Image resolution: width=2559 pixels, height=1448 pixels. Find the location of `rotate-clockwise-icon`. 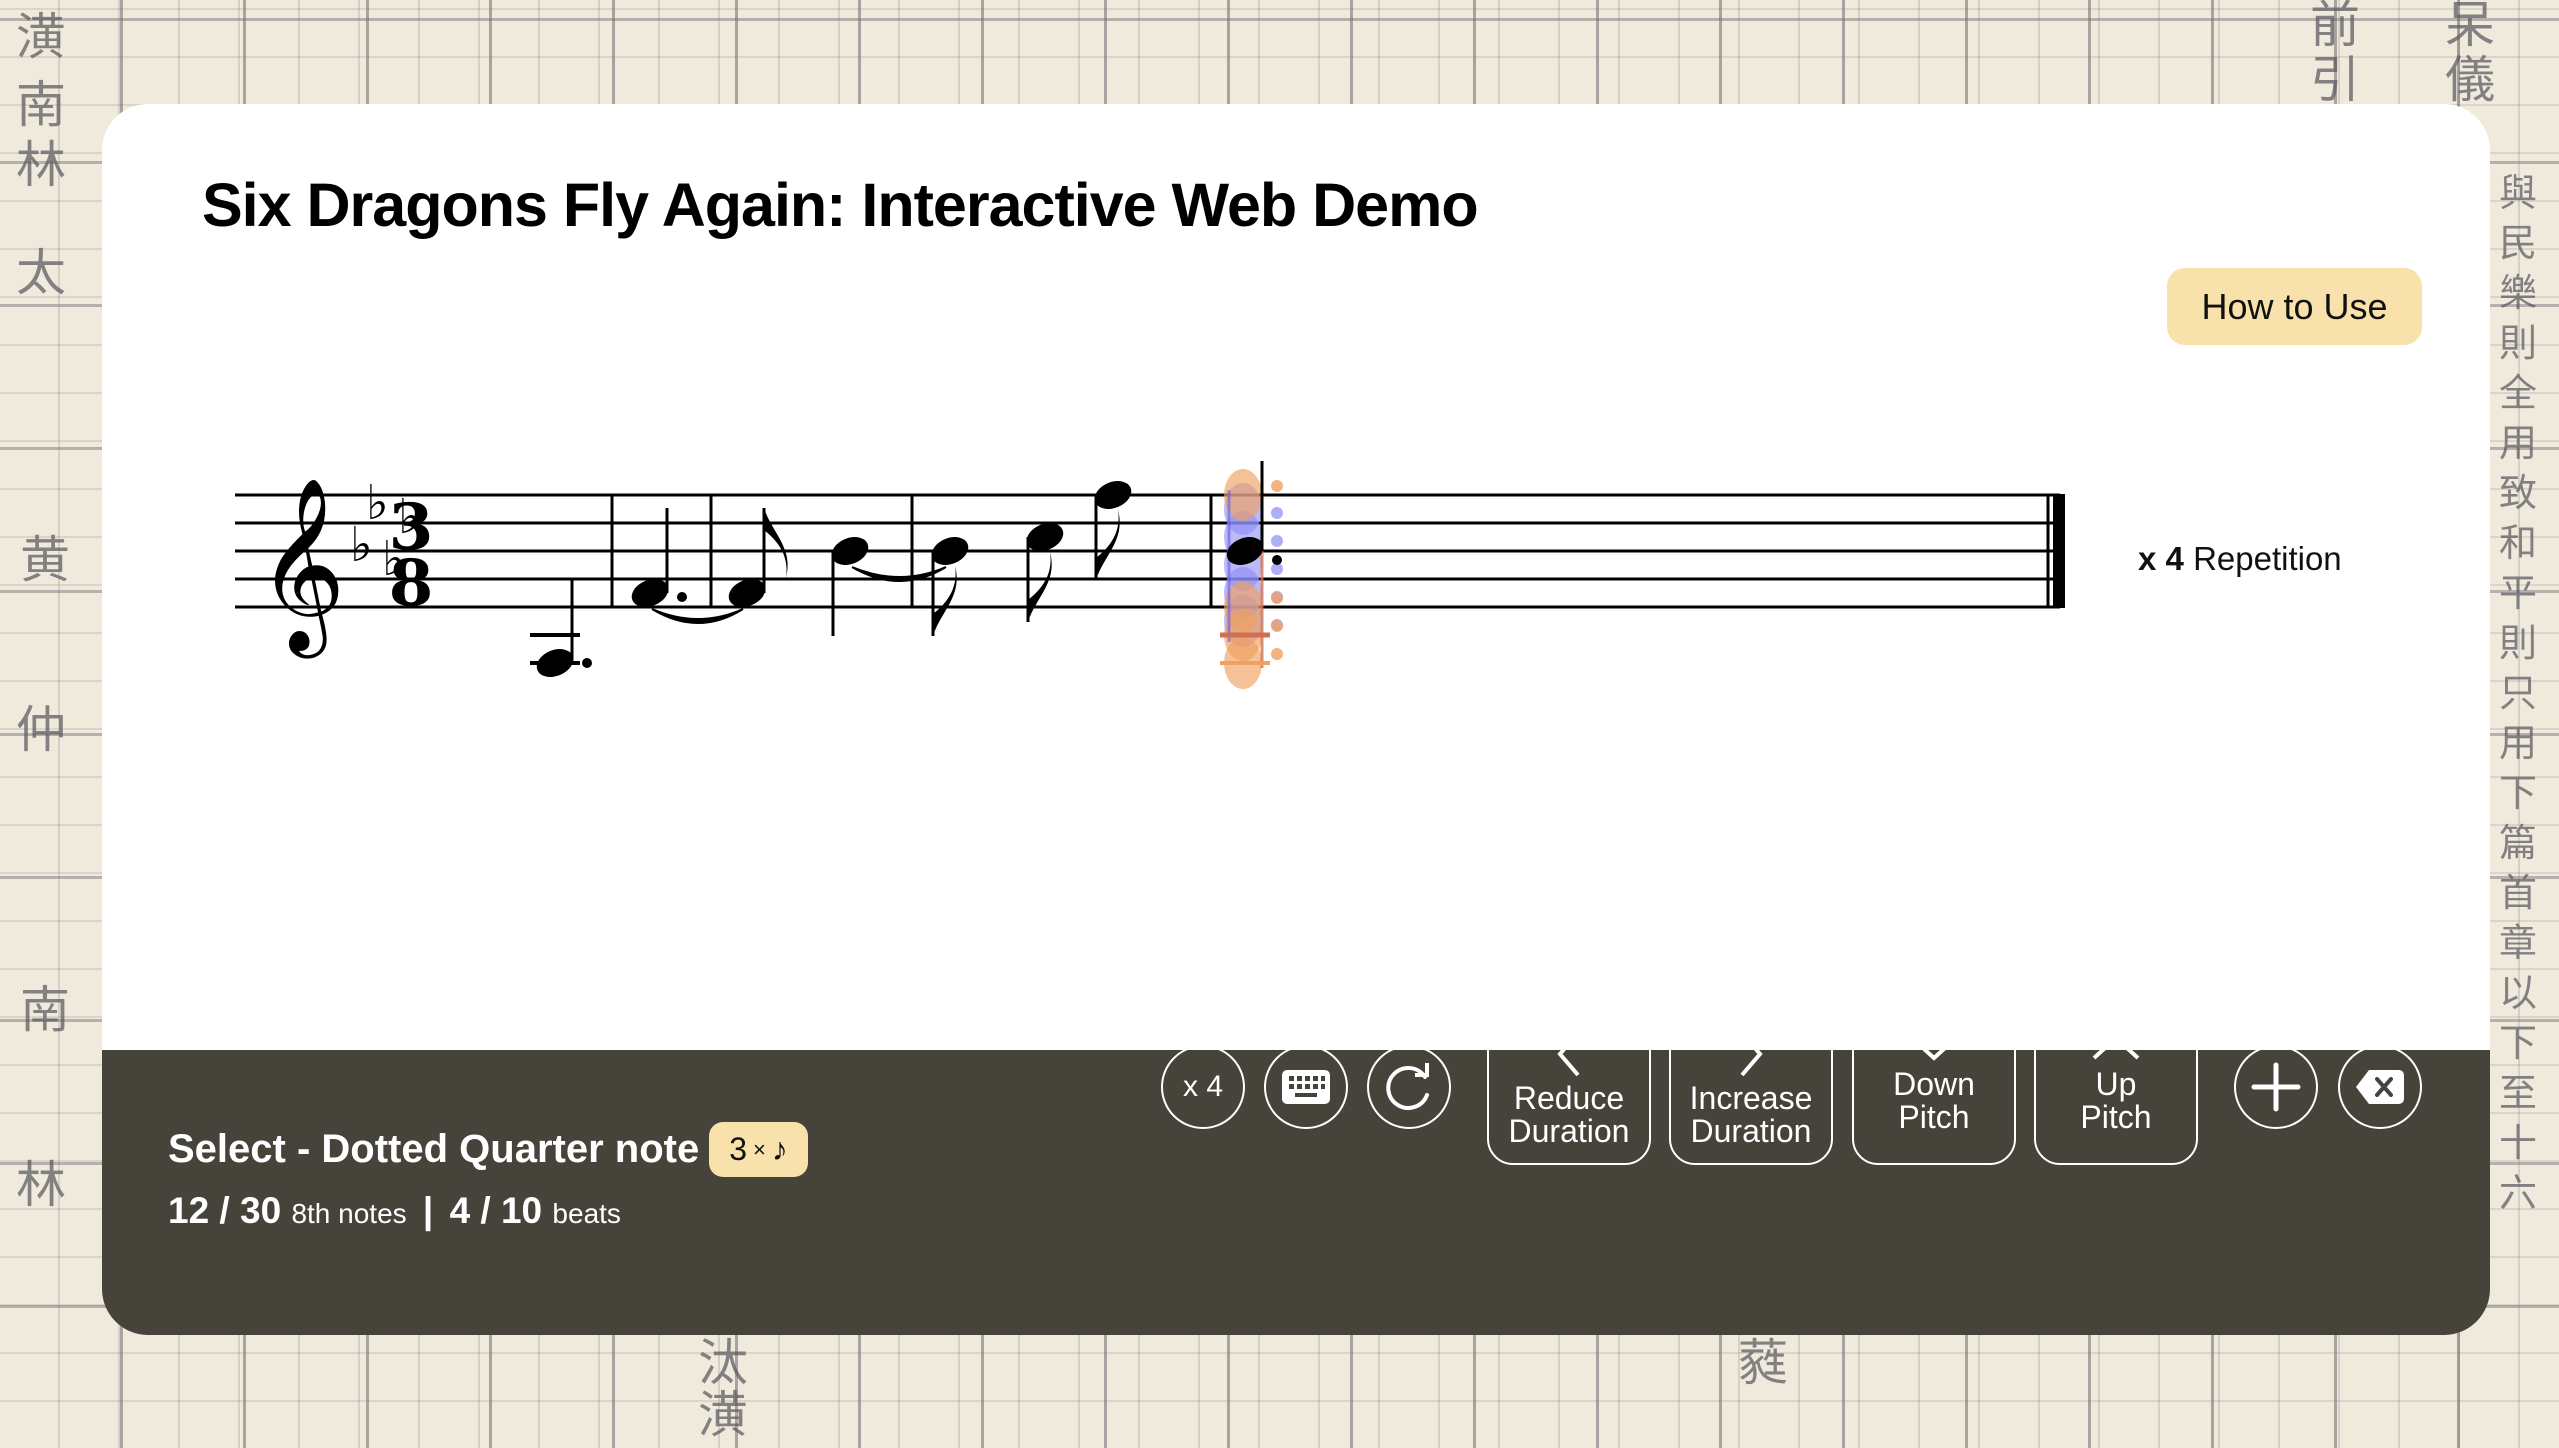

rotate-clockwise-icon is located at coordinates (1407, 1086).